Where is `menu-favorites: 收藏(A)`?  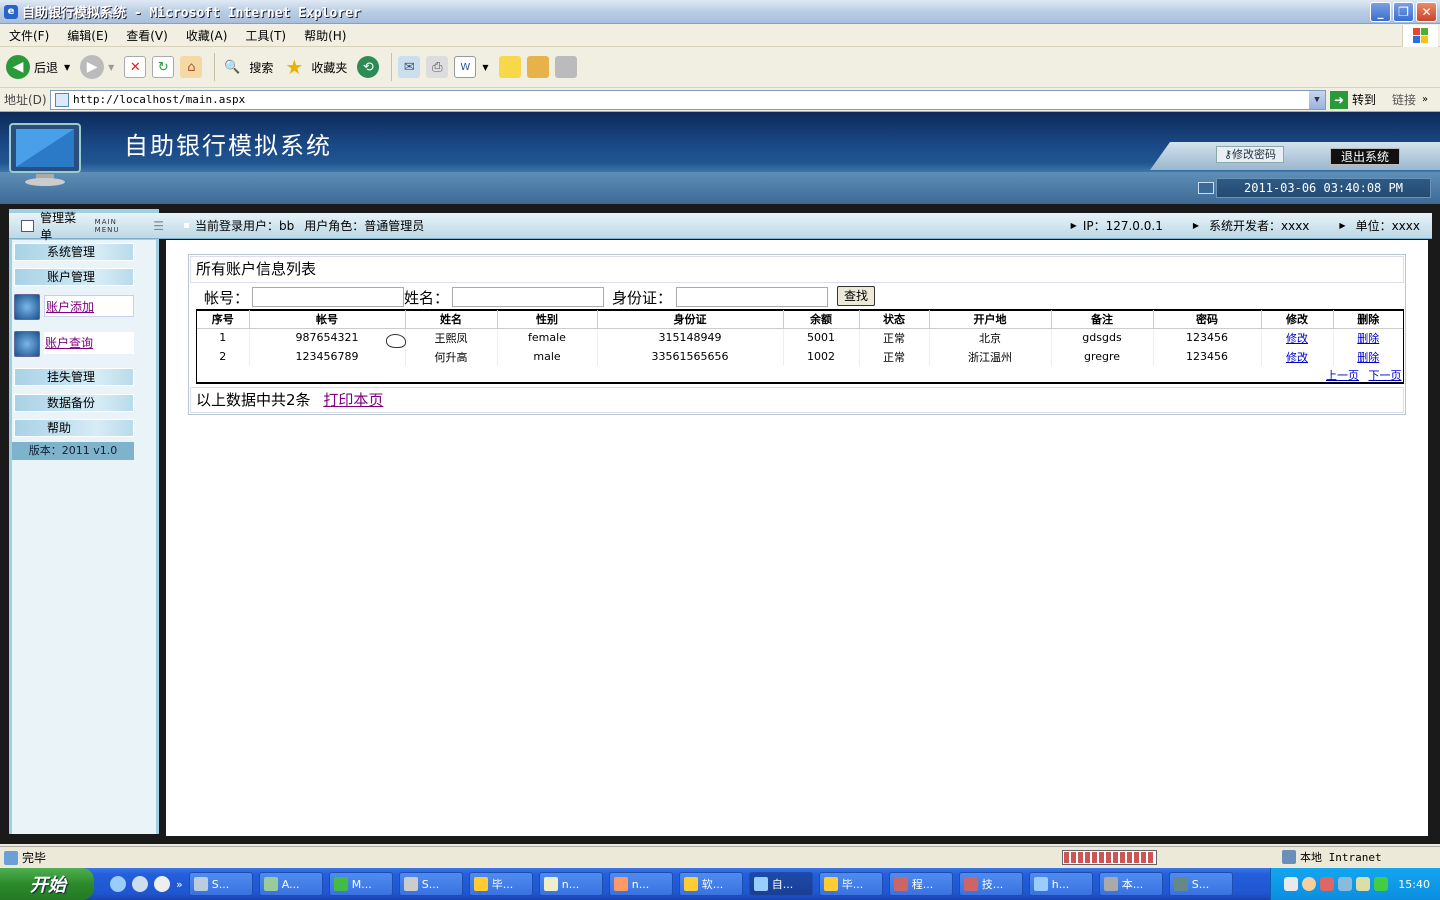 menu-favorites: 收藏(A) is located at coordinates (207, 35).